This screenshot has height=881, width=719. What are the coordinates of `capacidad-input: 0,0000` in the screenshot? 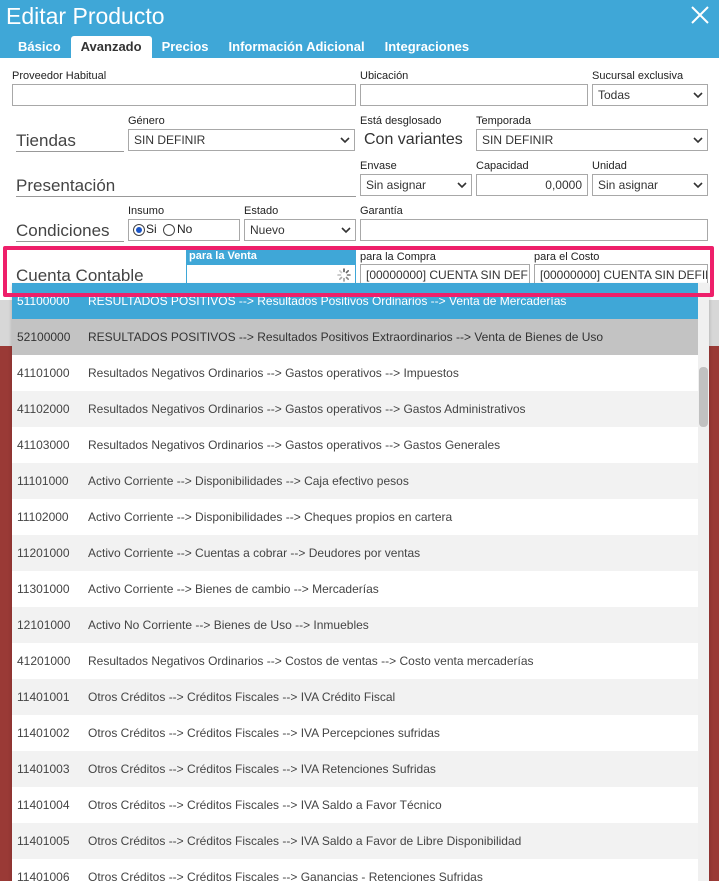 It's located at (532, 185).